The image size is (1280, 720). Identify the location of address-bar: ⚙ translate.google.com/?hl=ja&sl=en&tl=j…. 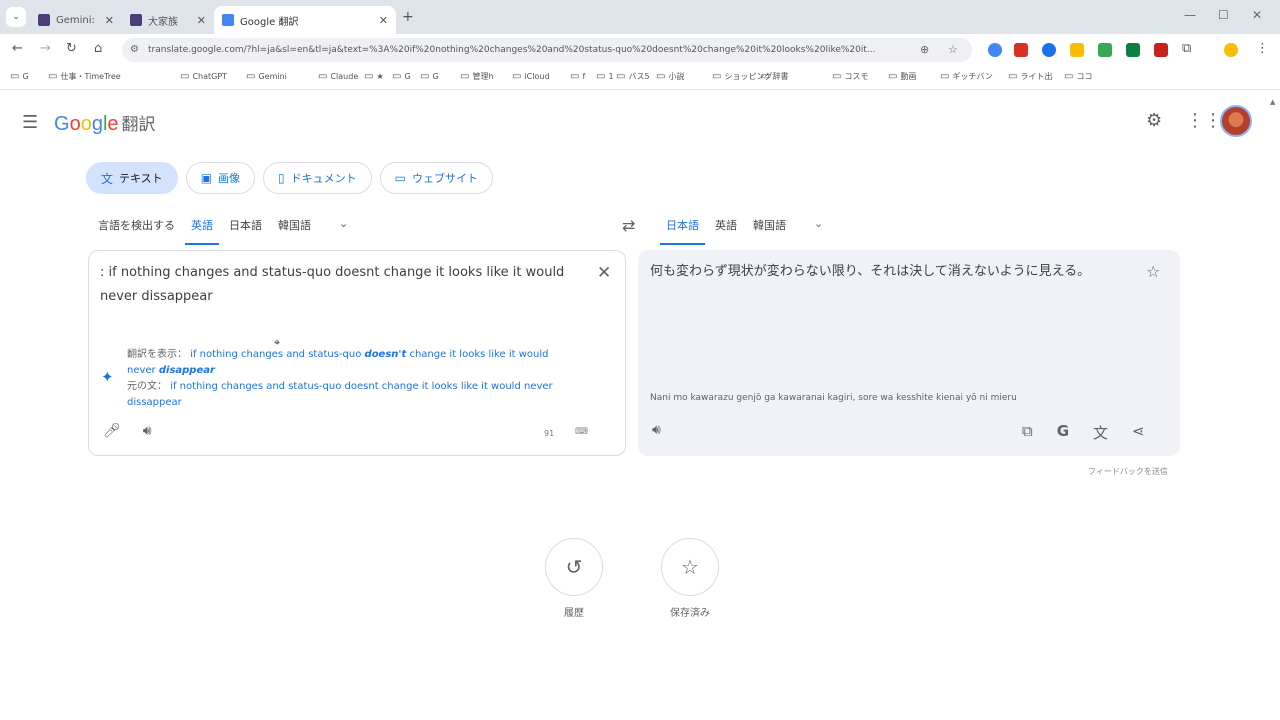
(547, 50).